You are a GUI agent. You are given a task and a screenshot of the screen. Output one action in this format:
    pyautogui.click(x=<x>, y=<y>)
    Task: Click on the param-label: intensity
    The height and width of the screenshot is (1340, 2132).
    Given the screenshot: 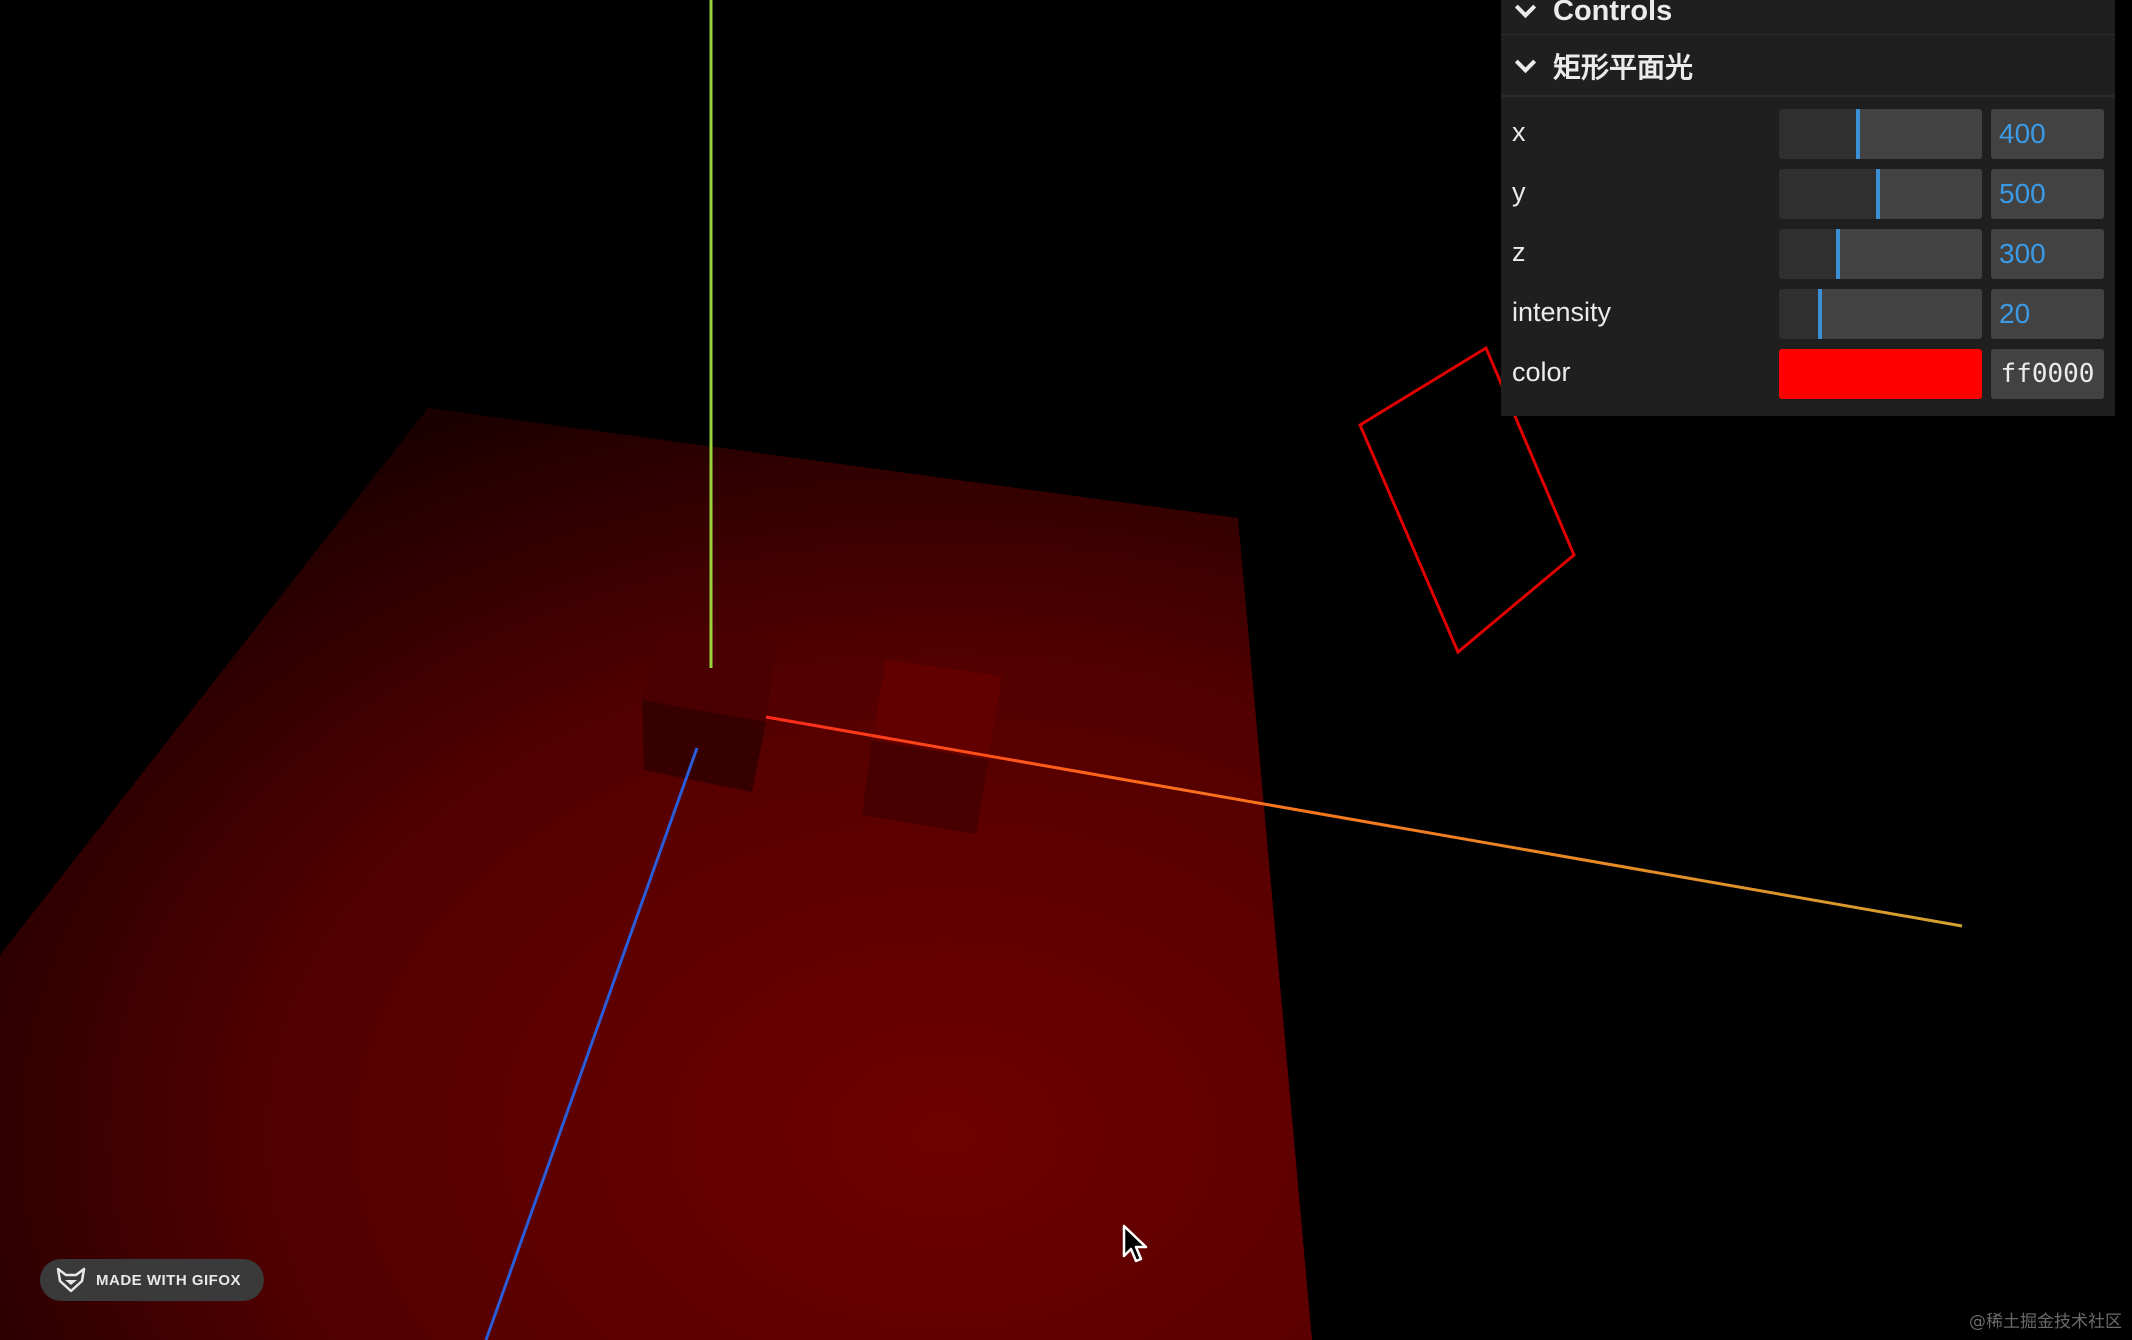 What is the action you would take?
    pyautogui.click(x=1562, y=312)
    